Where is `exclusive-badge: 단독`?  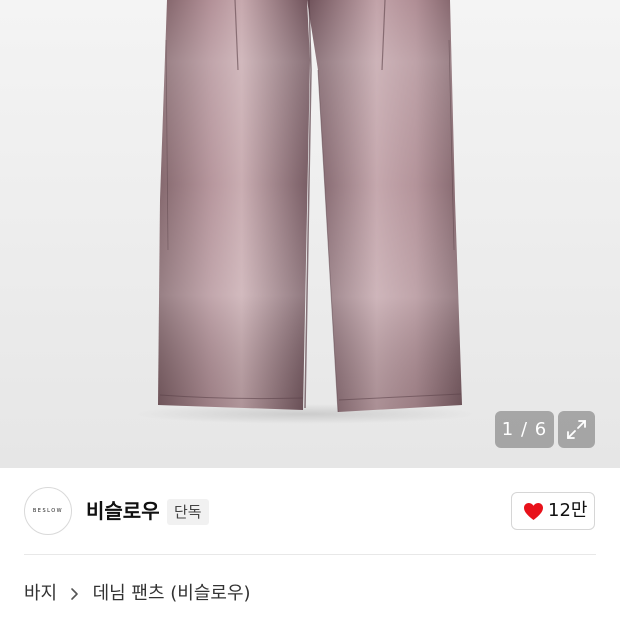 exclusive-badge: 단독 is located at coordinates (188, 512).